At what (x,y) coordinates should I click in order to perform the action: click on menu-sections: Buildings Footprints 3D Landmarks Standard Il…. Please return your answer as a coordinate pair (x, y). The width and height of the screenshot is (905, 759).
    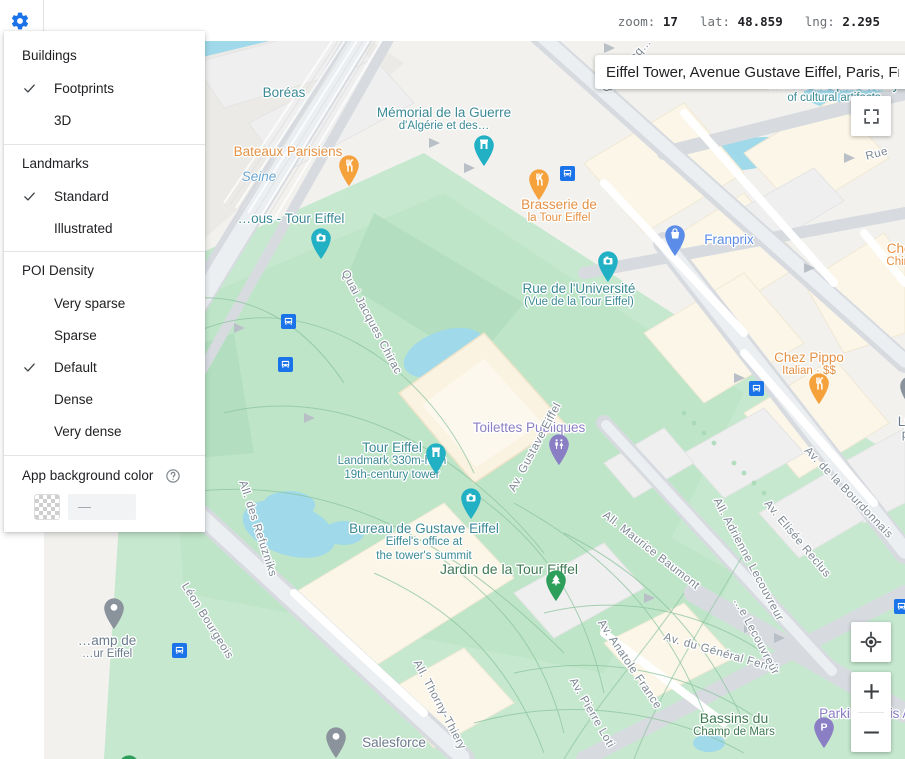
    Looking at the image, I should click on (104, 243).